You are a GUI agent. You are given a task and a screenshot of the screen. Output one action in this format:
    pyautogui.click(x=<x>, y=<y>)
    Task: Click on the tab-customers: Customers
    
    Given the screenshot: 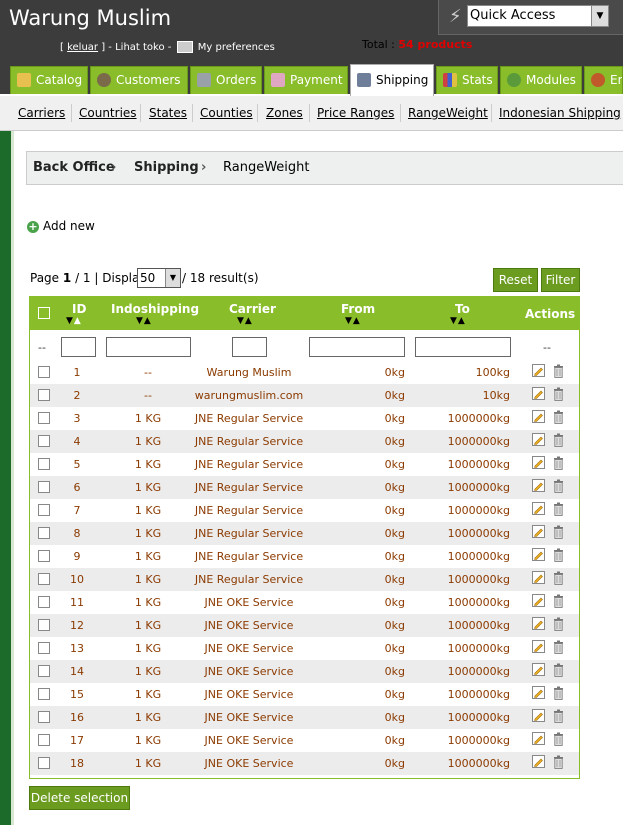 What is the action you would take?
    pyautogui.click(x=139, y=80)
    